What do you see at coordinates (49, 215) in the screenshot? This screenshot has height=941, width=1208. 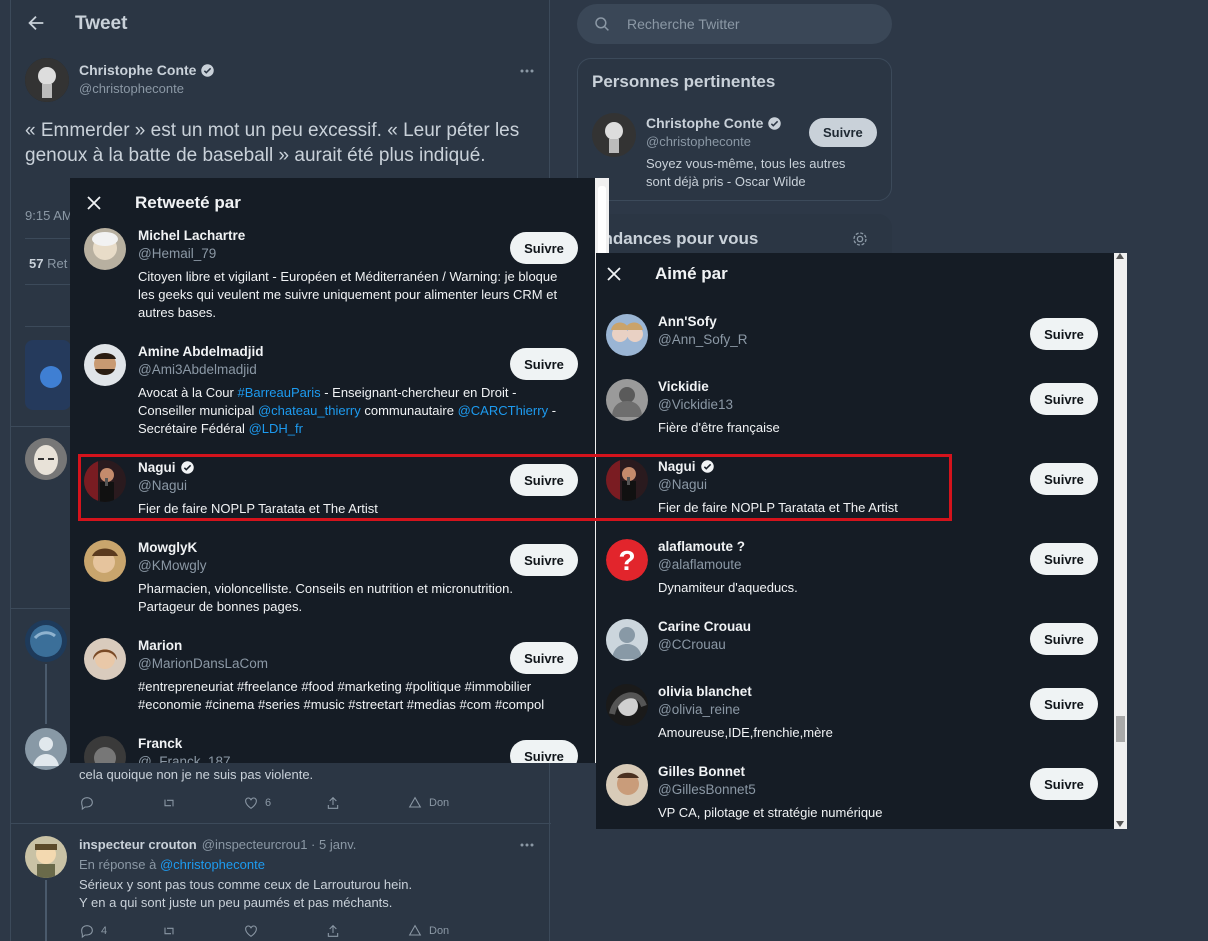 I see `tweet-timestamp: 9:15 AM` at bounding box center [49, 215].